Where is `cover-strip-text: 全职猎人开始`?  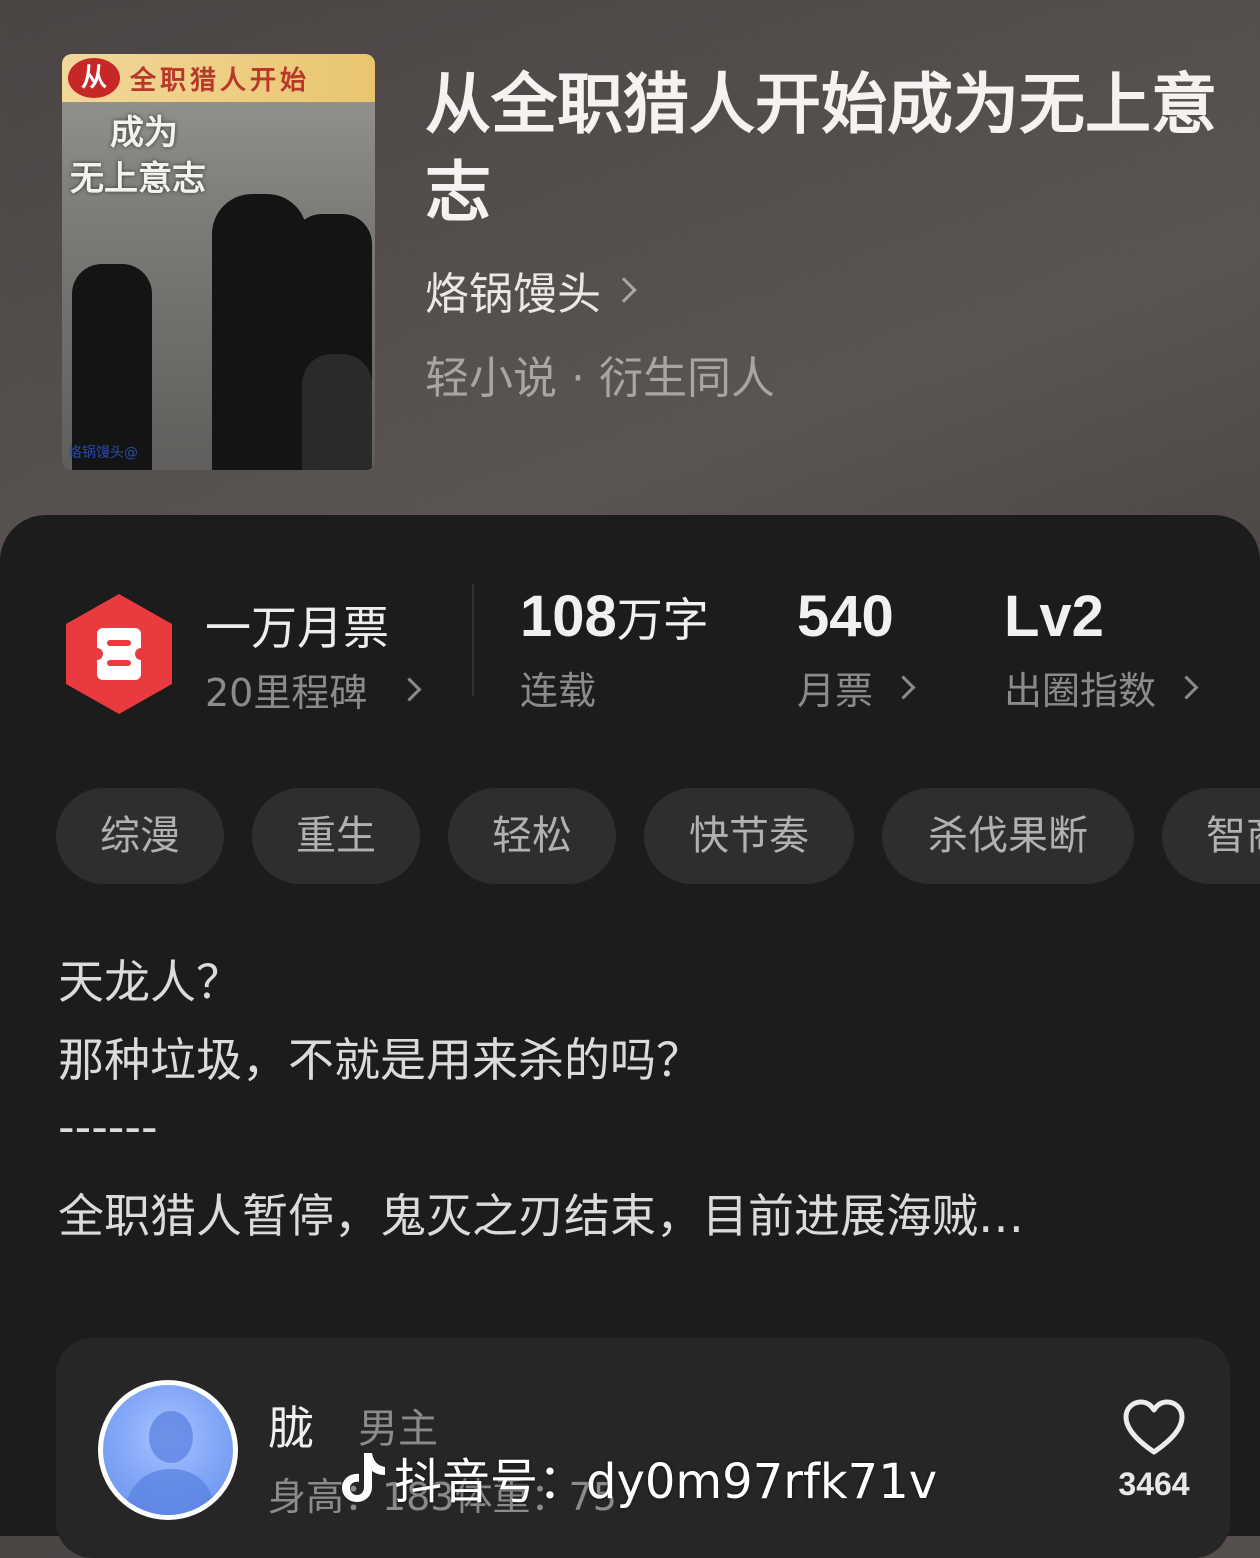 cover-strip-text: 全职猎人开始 is located at coordinates (220, 81).